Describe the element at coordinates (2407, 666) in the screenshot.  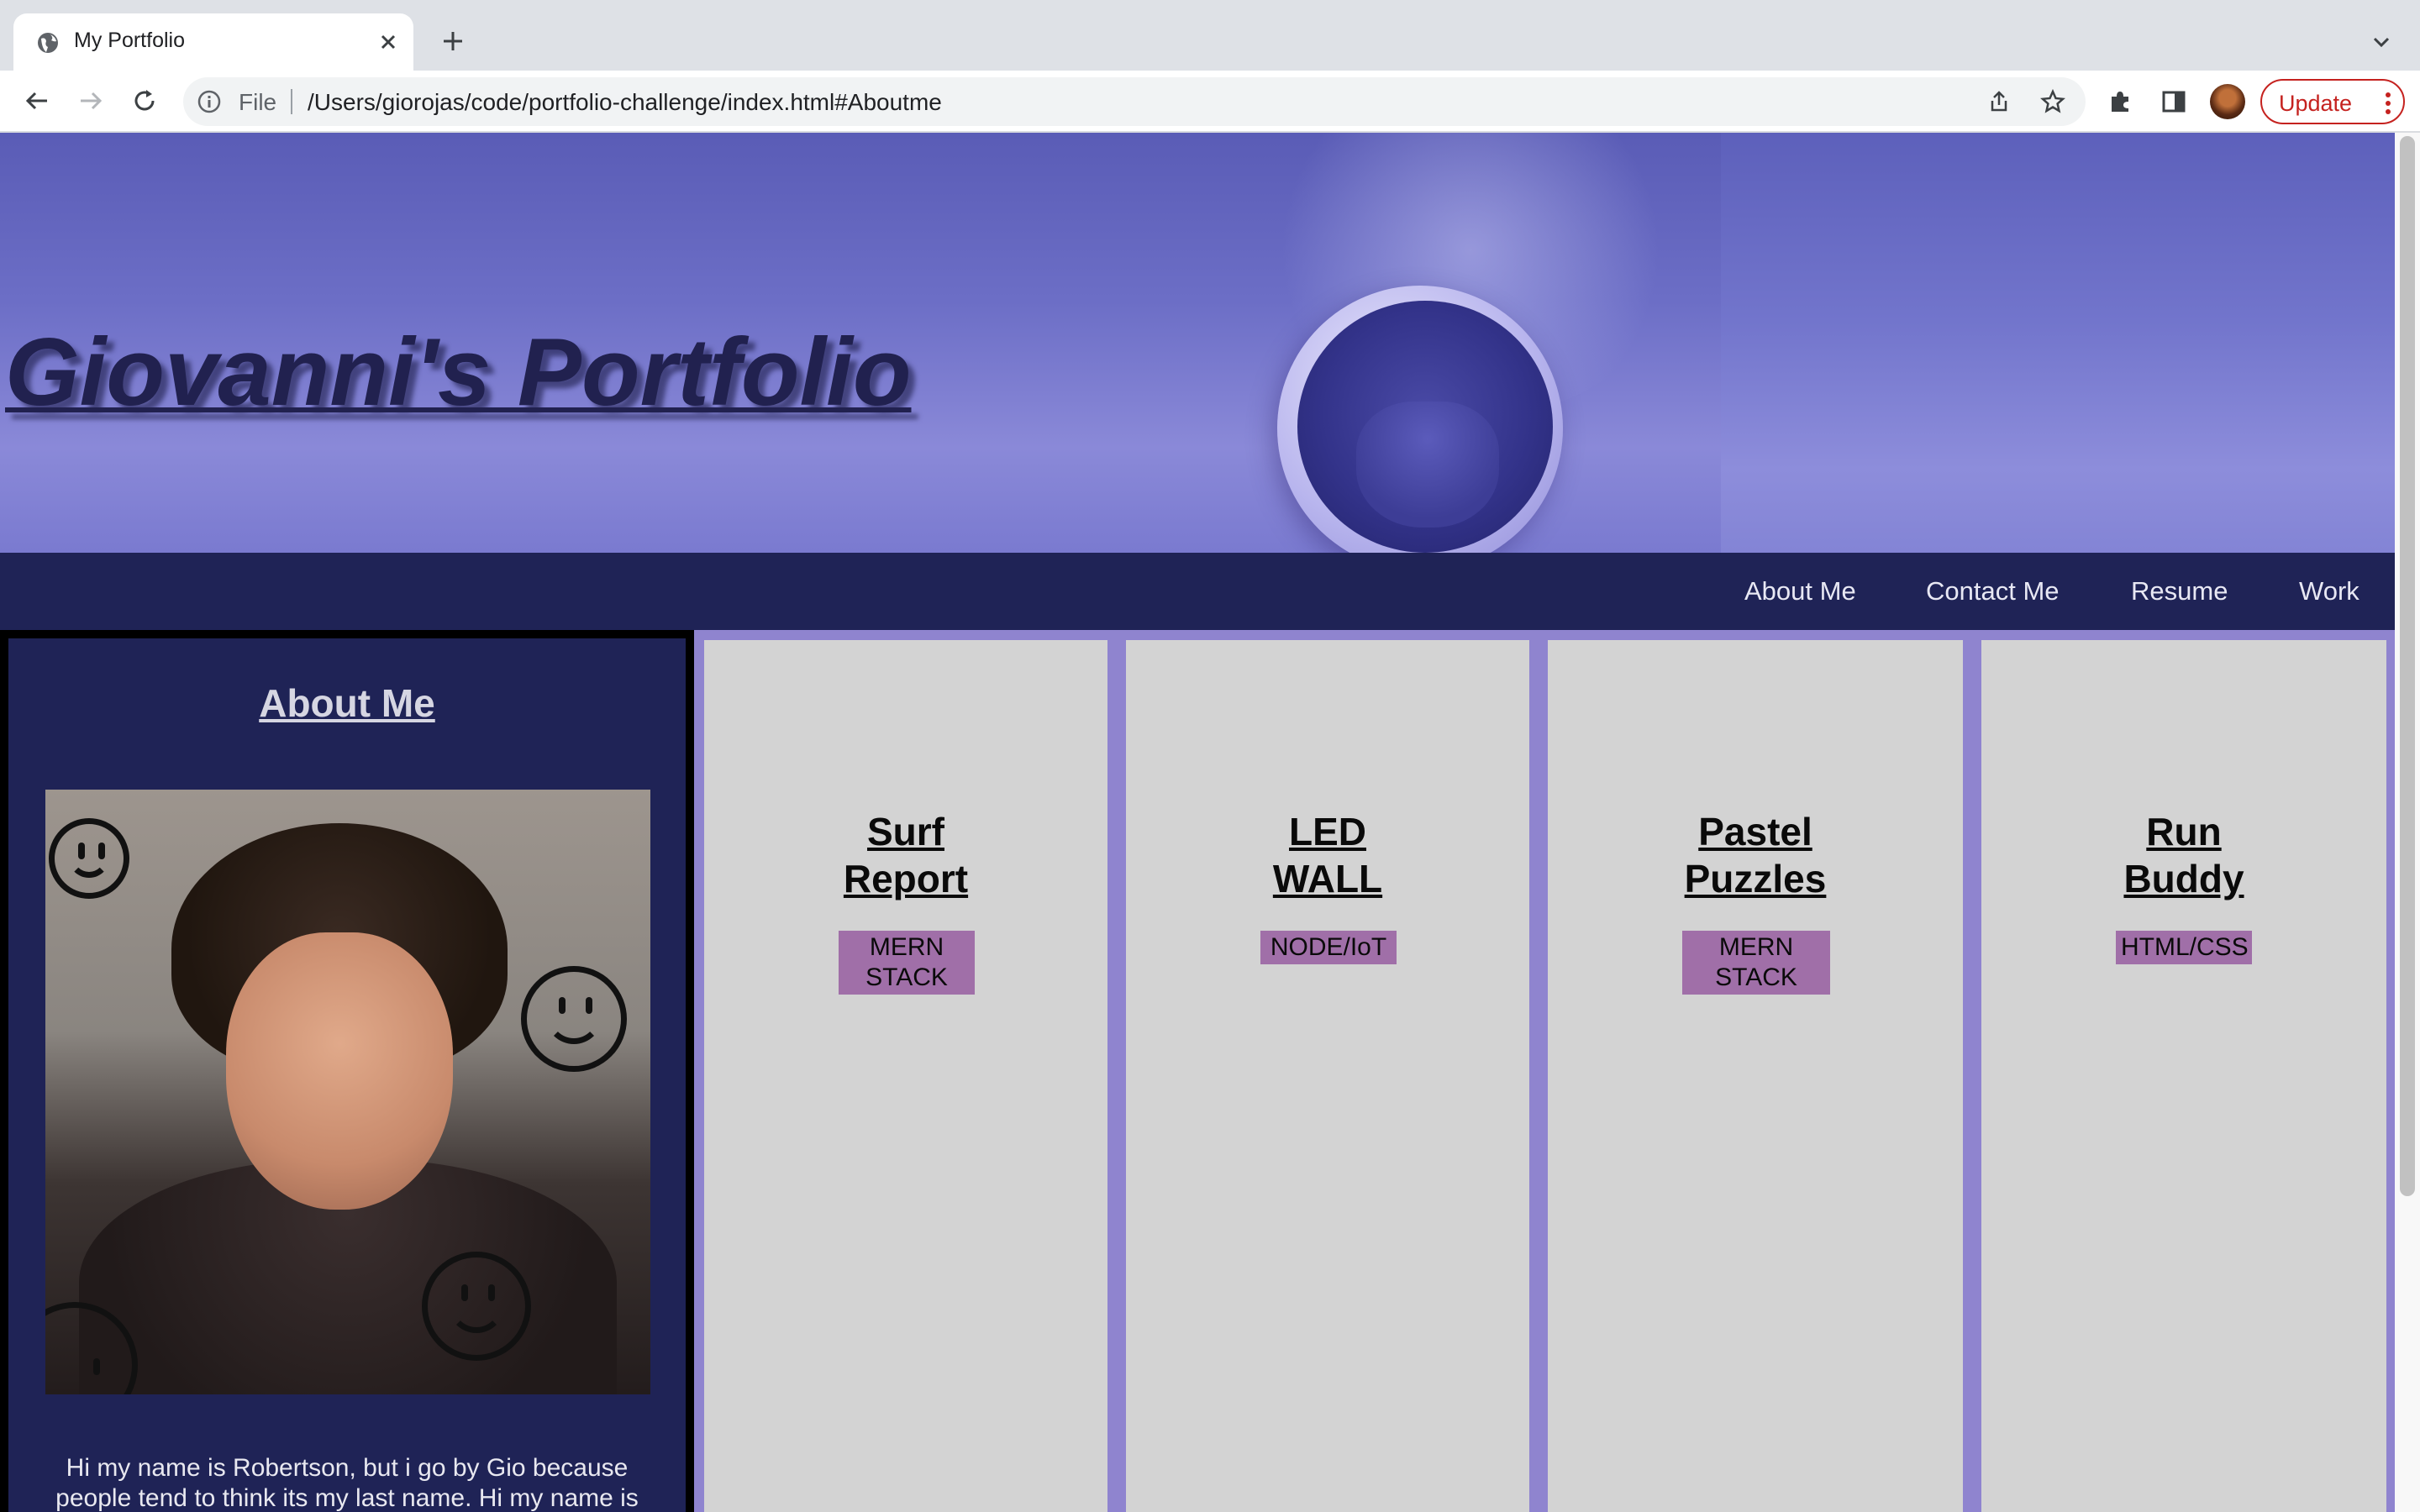
I see `scrollbar-thumb` at that location.